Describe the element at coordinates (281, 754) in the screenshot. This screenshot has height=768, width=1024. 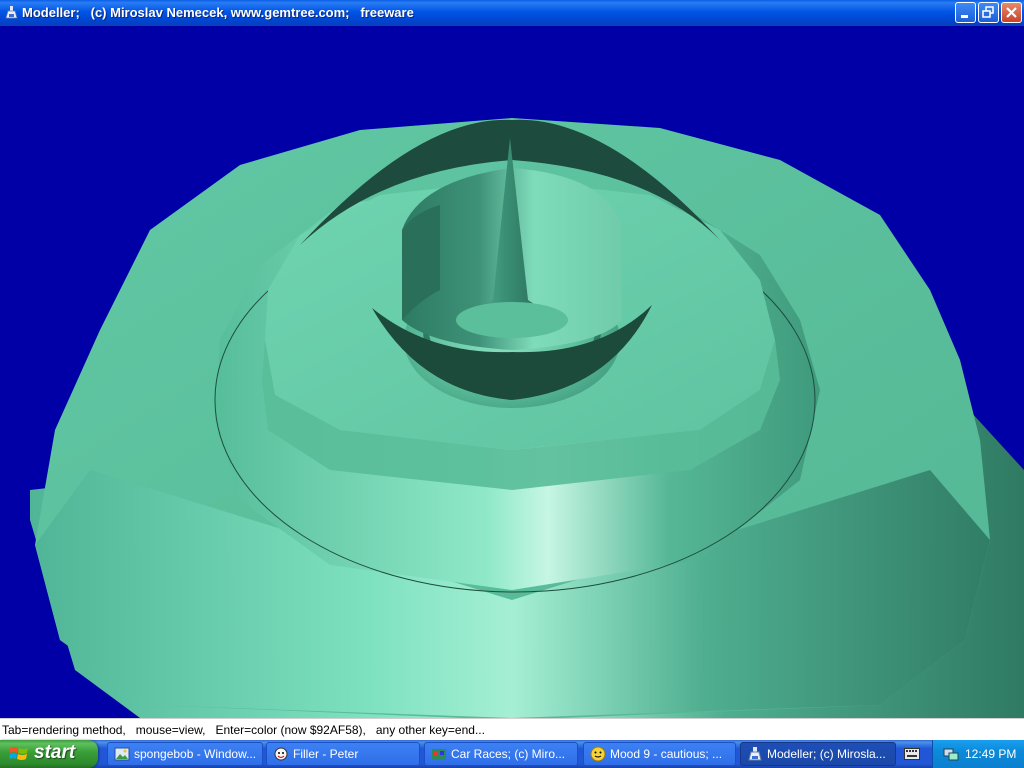
I see `cartoon-icon` at that location.